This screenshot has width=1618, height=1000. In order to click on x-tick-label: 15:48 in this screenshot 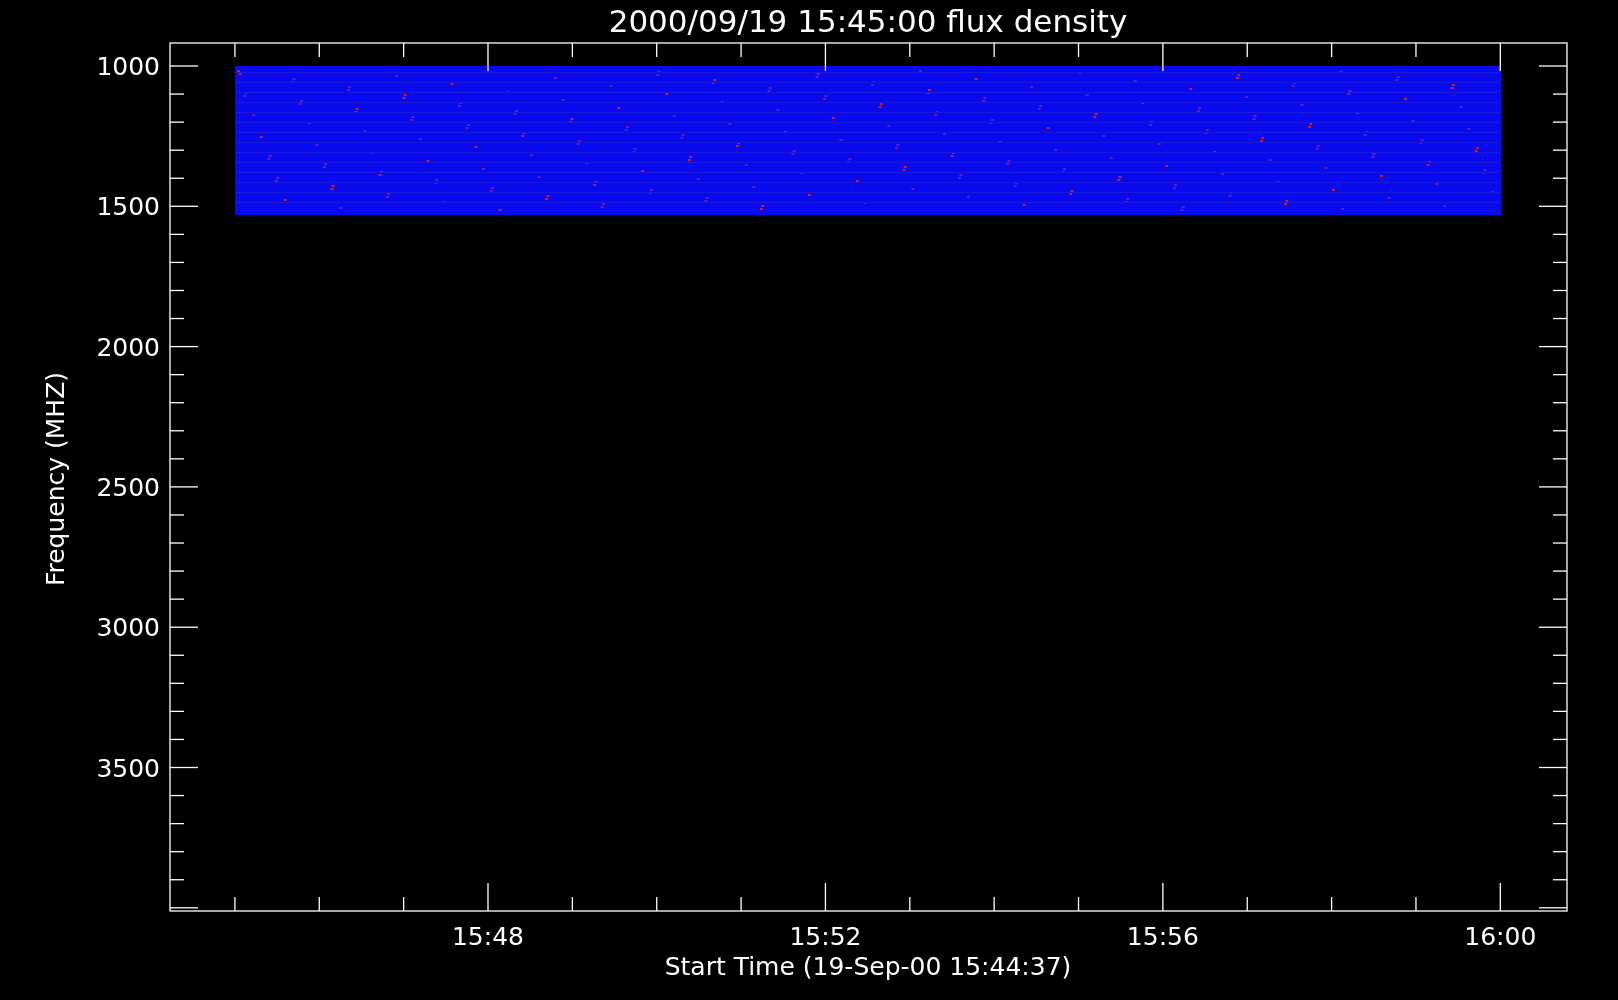, I will do `click(488, 936)`.